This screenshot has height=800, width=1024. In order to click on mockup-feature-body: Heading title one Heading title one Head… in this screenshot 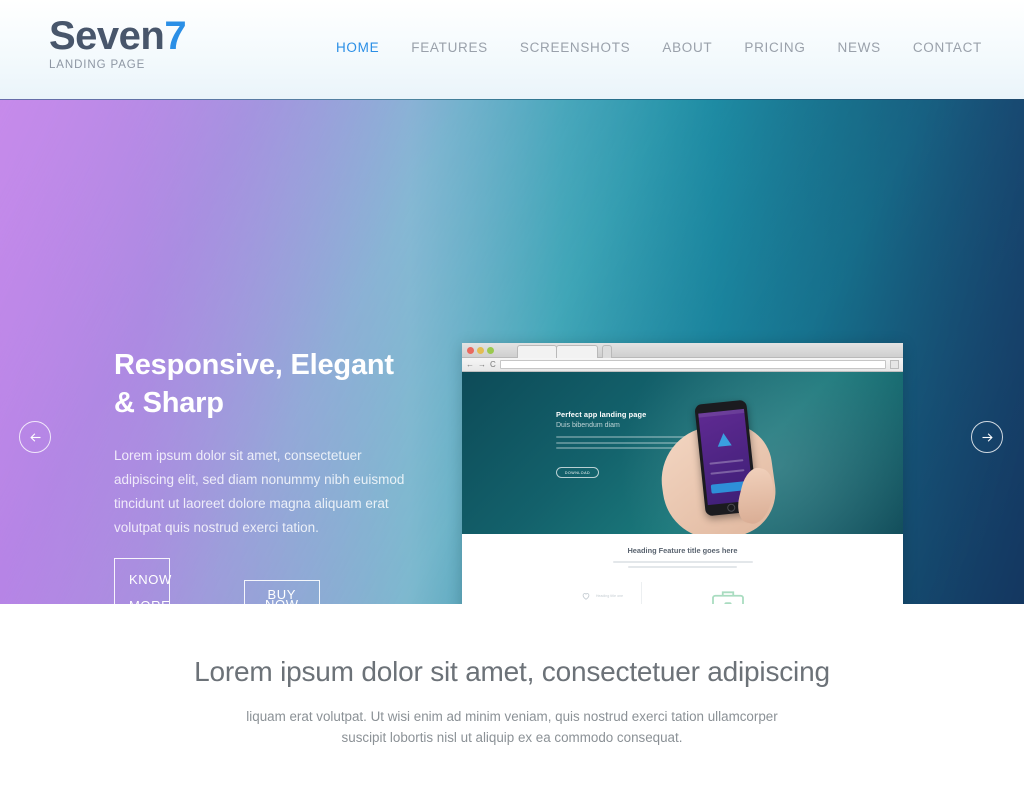, I will do `click(682, 593)`.